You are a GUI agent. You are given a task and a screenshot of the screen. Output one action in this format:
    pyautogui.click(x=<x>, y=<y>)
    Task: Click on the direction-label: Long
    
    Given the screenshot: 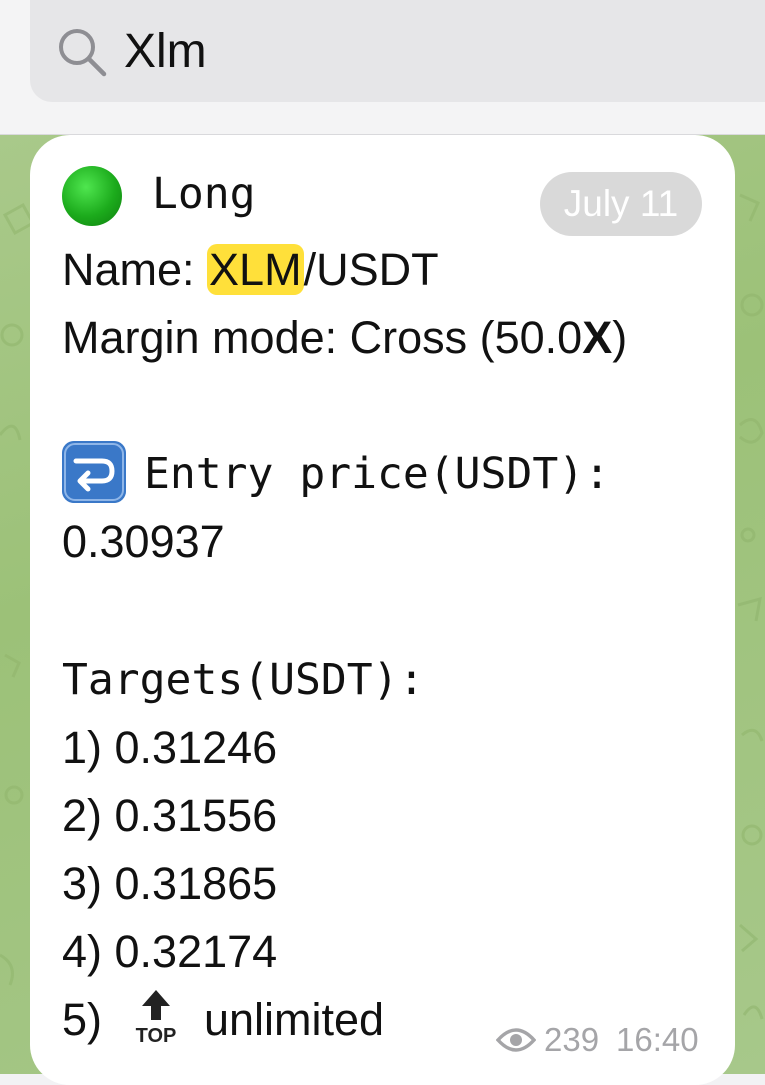 What is the action you would take?
    pyautogui.click(x=204, y=194)
    